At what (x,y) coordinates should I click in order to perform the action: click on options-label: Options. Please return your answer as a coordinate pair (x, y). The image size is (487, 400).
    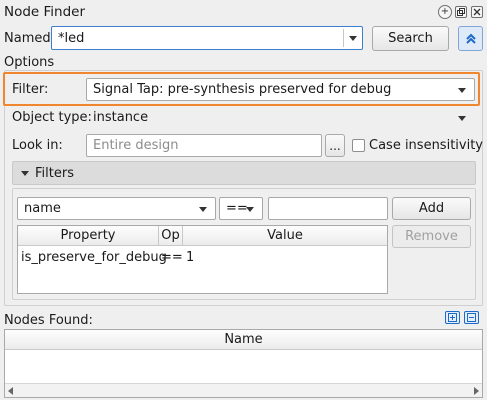
    Looking at the image, I should click on (29, 62).